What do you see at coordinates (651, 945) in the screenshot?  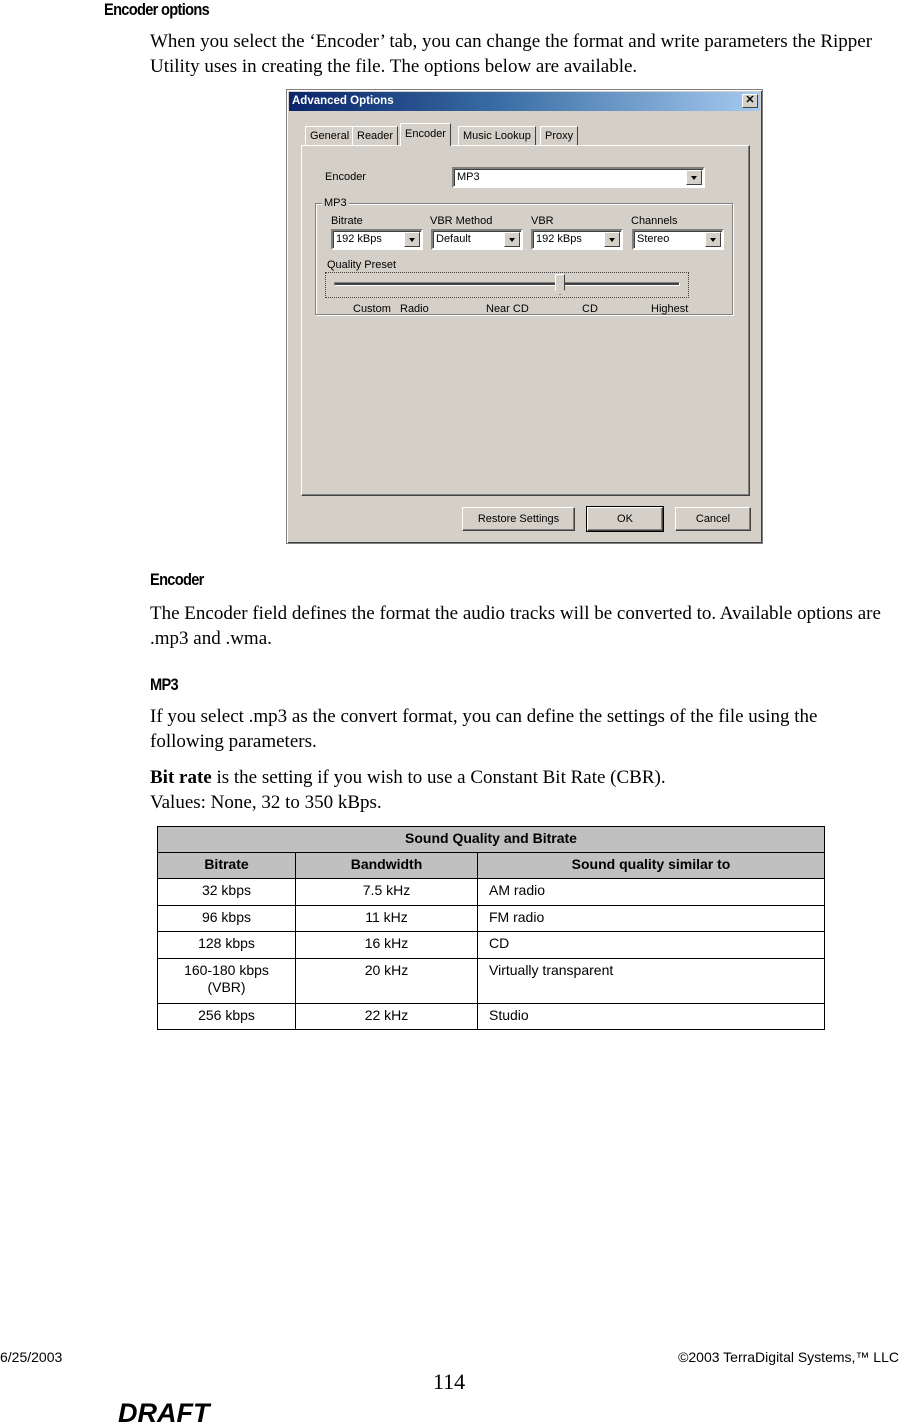 I see `cell-quality: CD` at bounding box center [651, 945].